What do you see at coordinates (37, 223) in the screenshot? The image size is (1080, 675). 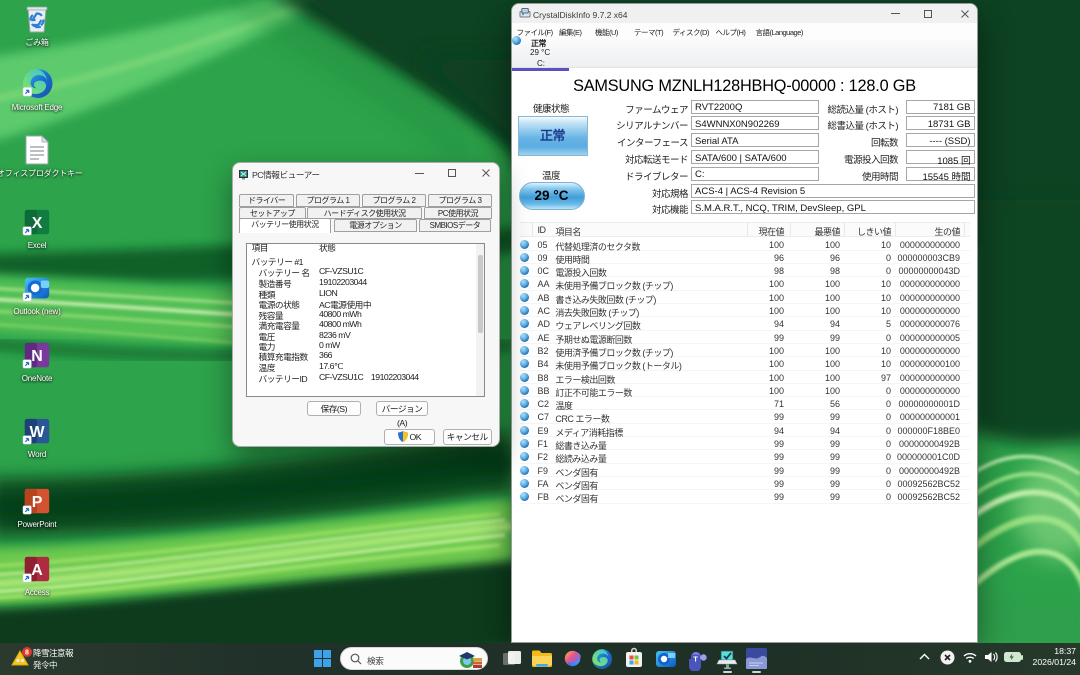 I see `svg-text: X` at bounding box center [37, 223].